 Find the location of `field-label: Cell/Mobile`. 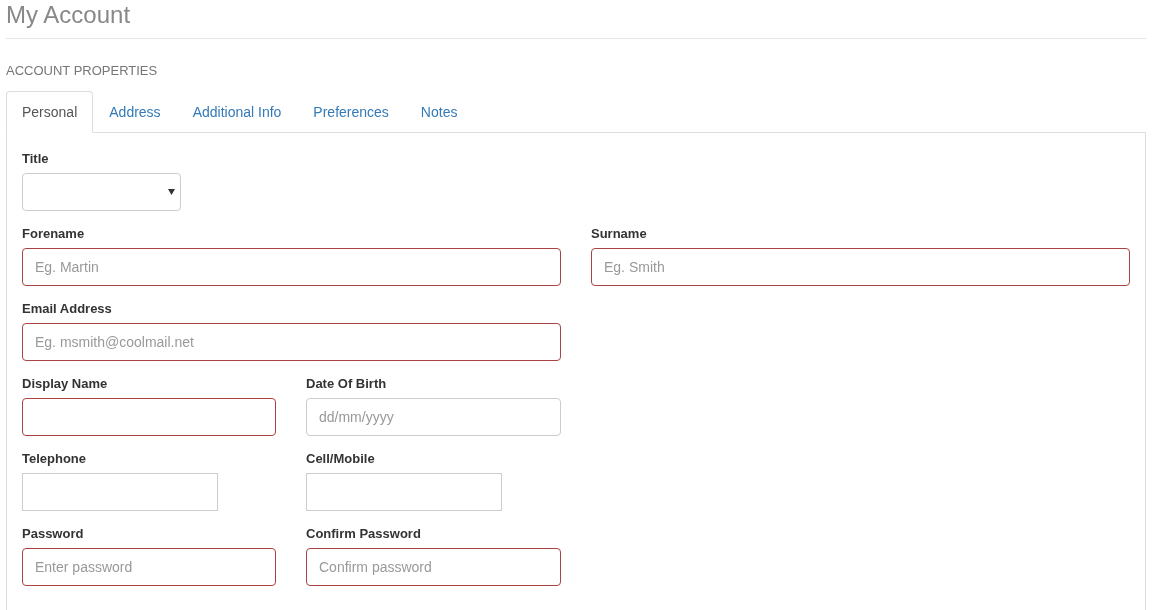

field-label: Cell/Mobile is located at coordinates (341, 459).